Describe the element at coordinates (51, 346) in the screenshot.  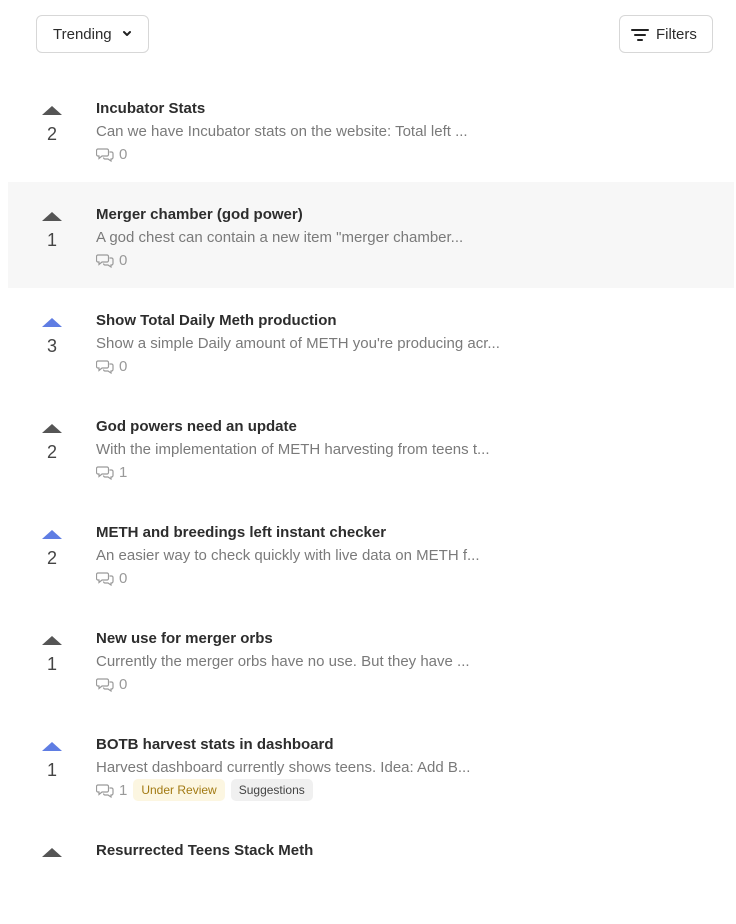
I see `vote-count: 3` at that location.